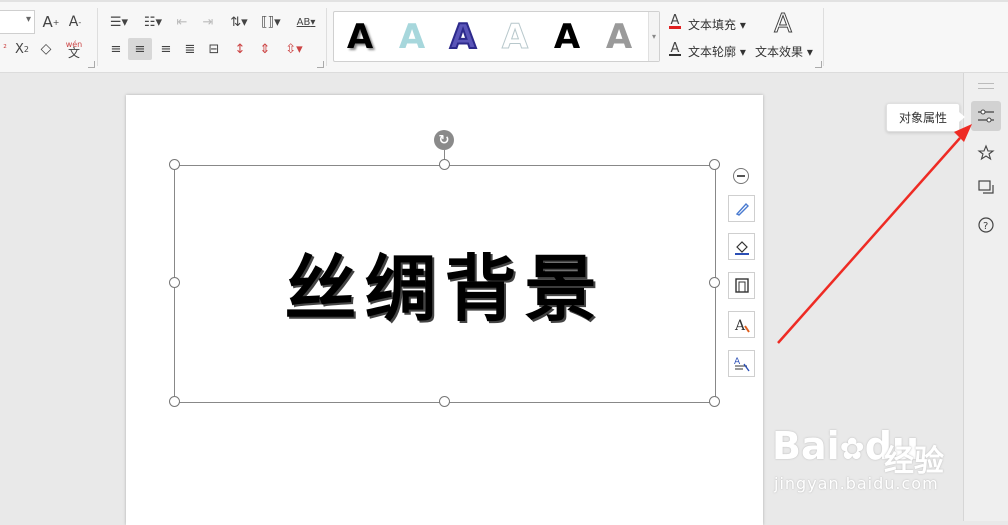 The width and height of the screenshot is (1008, 525). I want to click on numbered-list-icon: ☷▾, so click(153, 22).